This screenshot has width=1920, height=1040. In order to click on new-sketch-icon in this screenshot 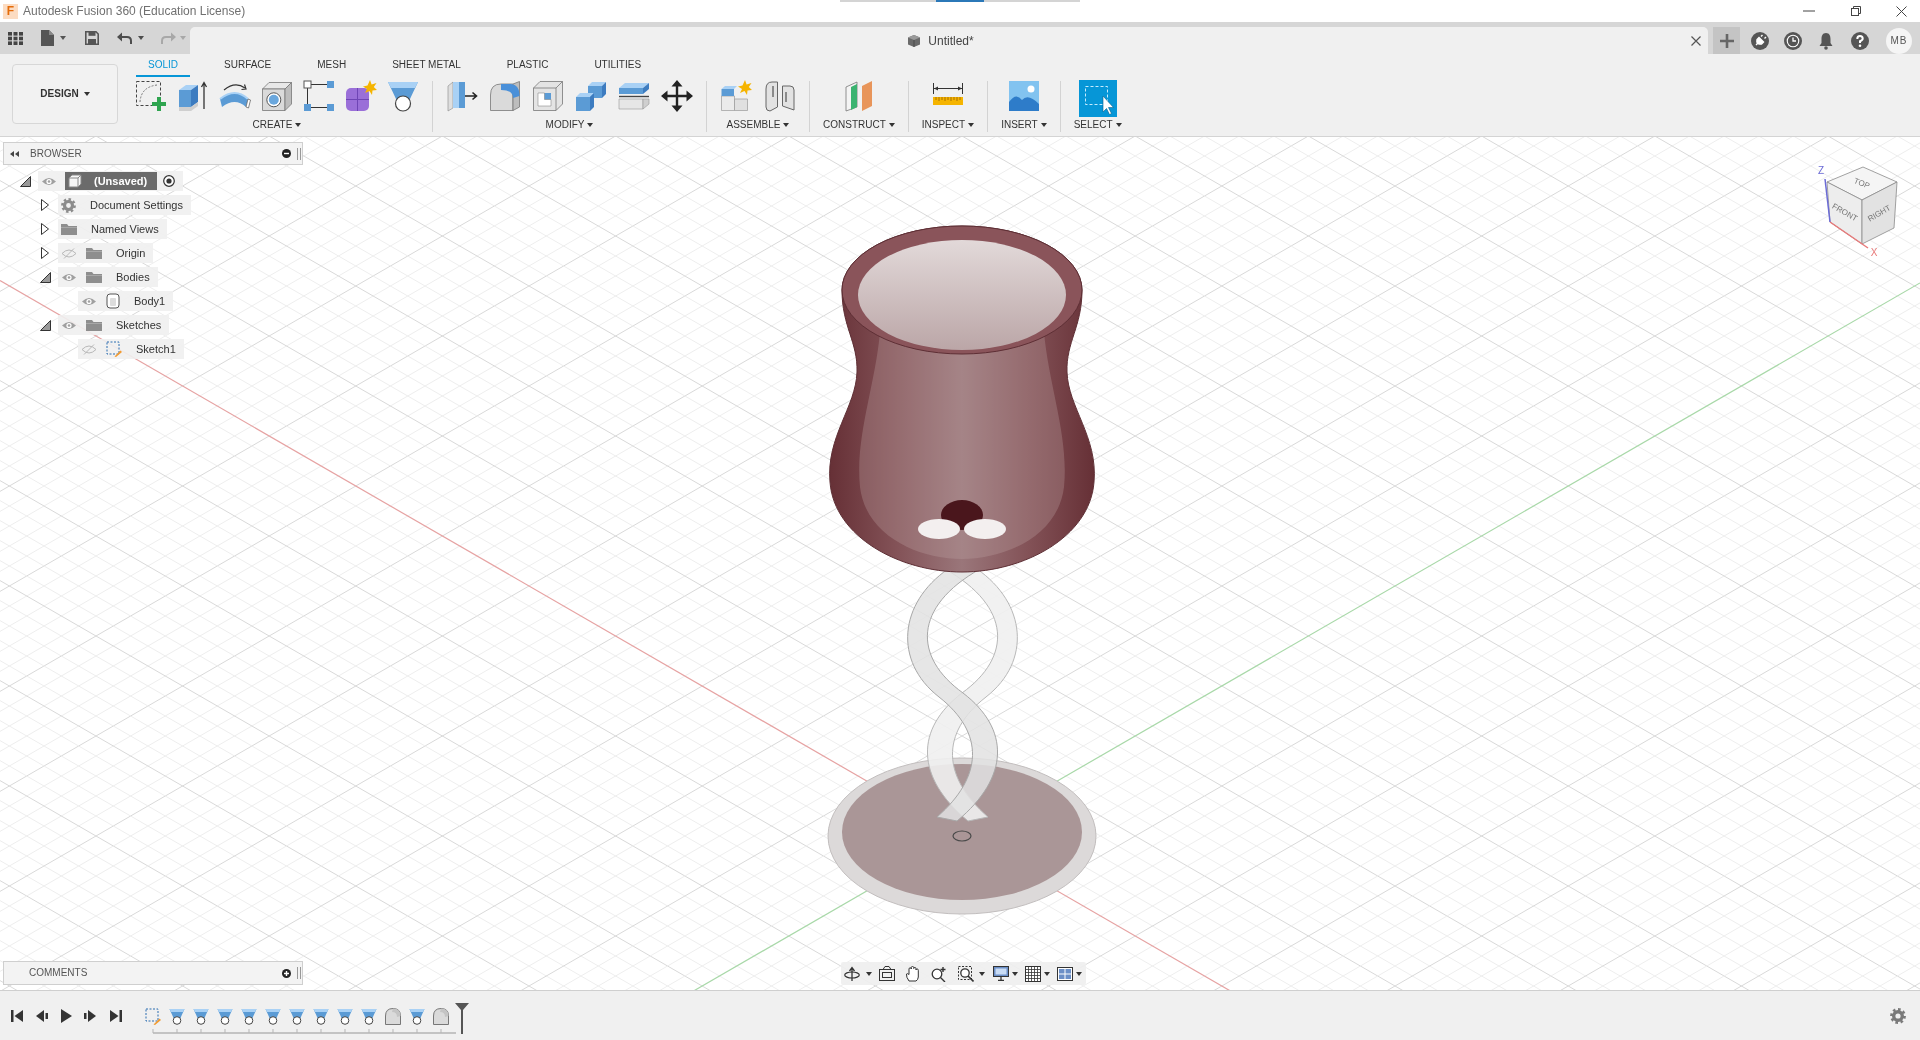, I will do `click(151, 96)`.